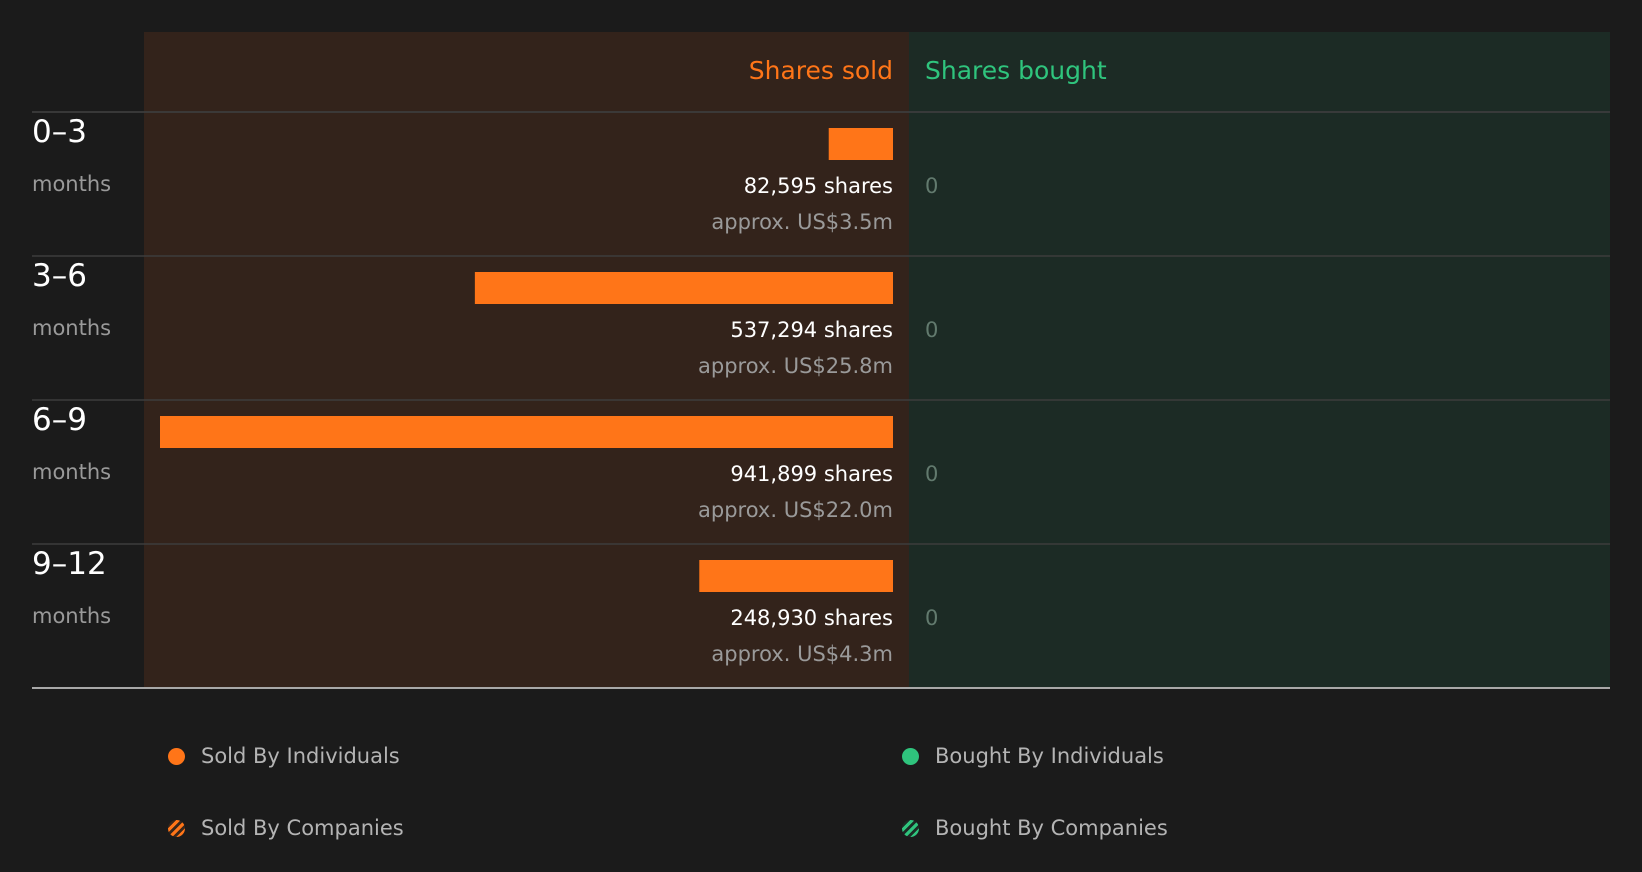 This screenshot has height=872, width=1642. I want to click on sold-shares-label: 941,899 shares, so click(811, 474).